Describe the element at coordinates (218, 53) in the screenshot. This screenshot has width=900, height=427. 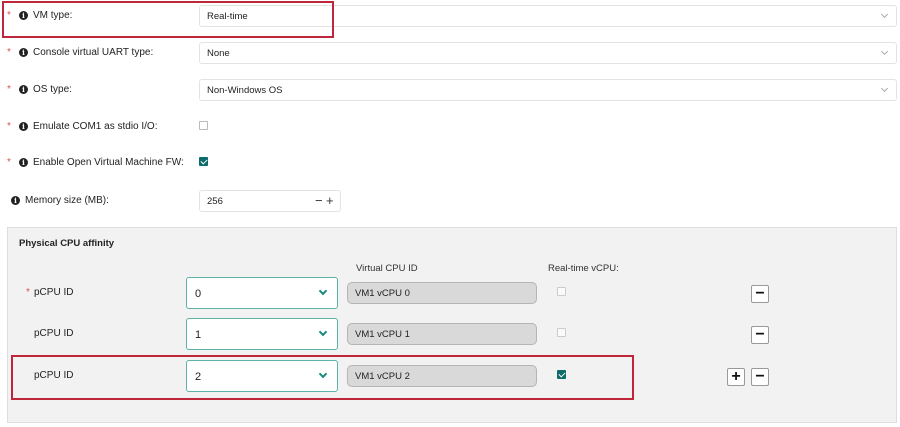
I see `console-uart-value: None` at that location.